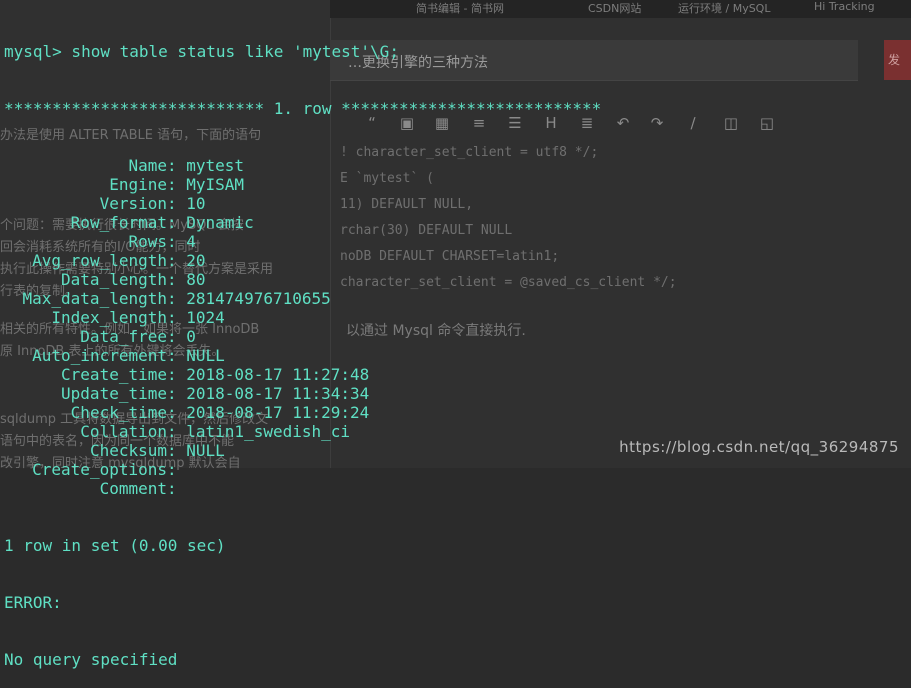 This screenshot has width=911, height=688. I want to click on field-label: Data_length, so click(114, 279).